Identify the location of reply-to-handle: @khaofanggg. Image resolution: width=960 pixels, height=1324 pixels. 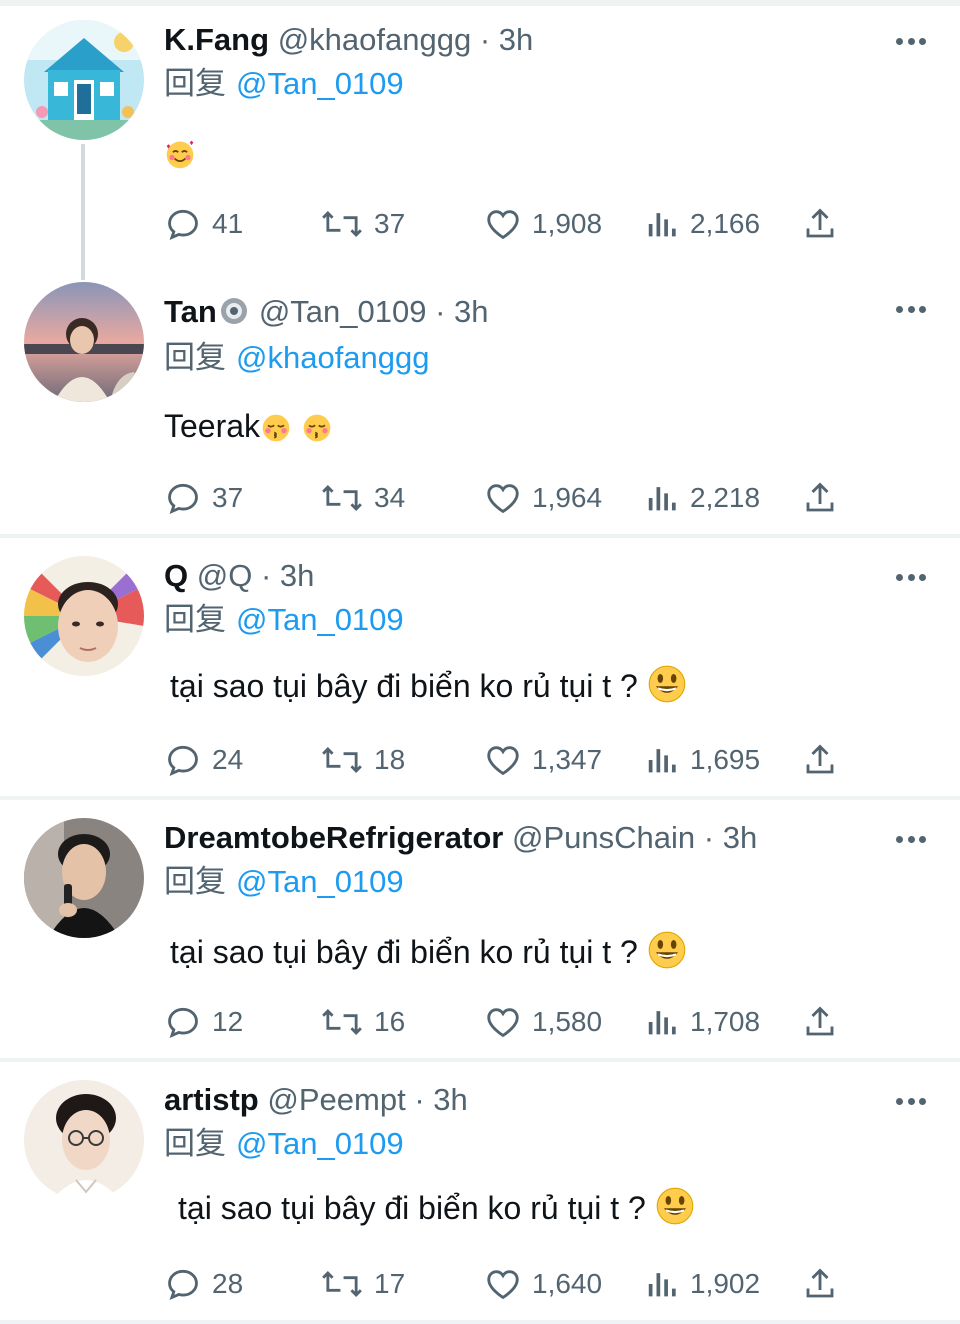
(333, 357).